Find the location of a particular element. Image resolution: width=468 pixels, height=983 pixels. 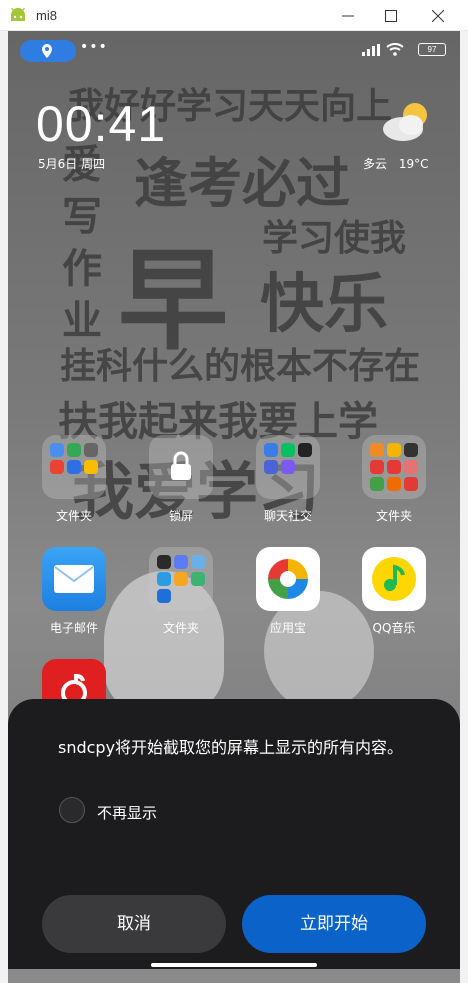

app-folder-1: 文件夹 is located at coordinates (74, 479).